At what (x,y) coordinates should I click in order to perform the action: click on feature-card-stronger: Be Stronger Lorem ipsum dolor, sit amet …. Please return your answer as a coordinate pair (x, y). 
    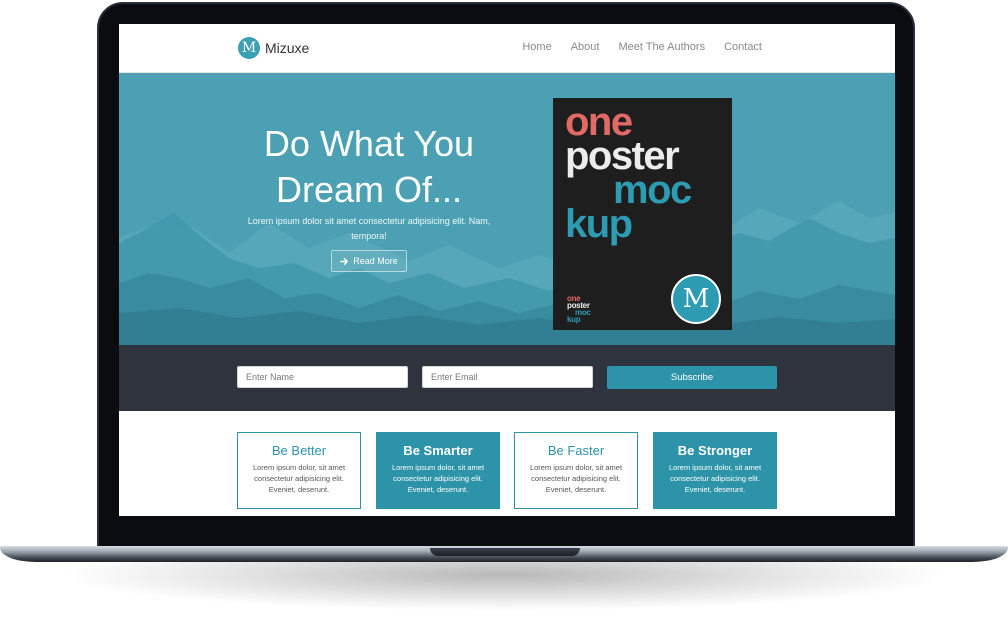
    Looking at the image, I should click on (715, 470).